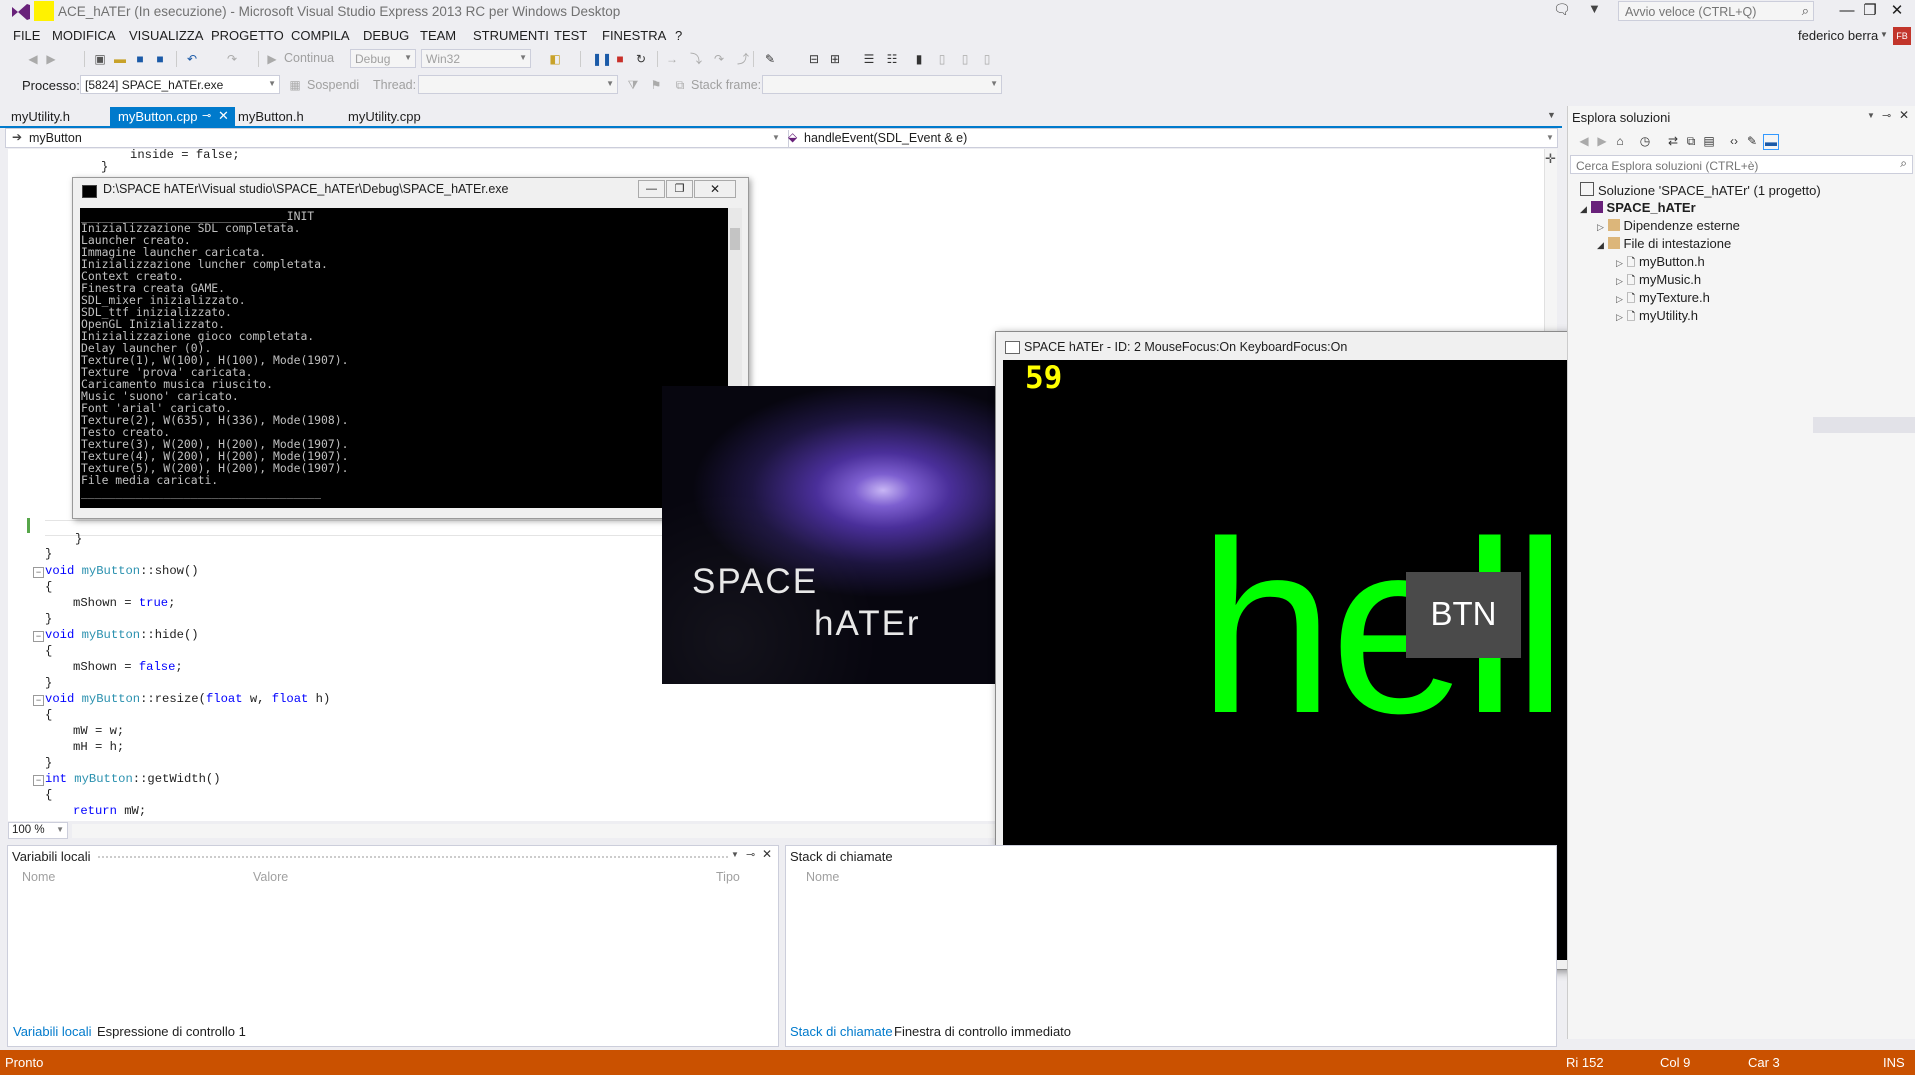  Describe the element at coordinates (715, 189) in the screenshot. I see `console-close-button: ✕` at that location.